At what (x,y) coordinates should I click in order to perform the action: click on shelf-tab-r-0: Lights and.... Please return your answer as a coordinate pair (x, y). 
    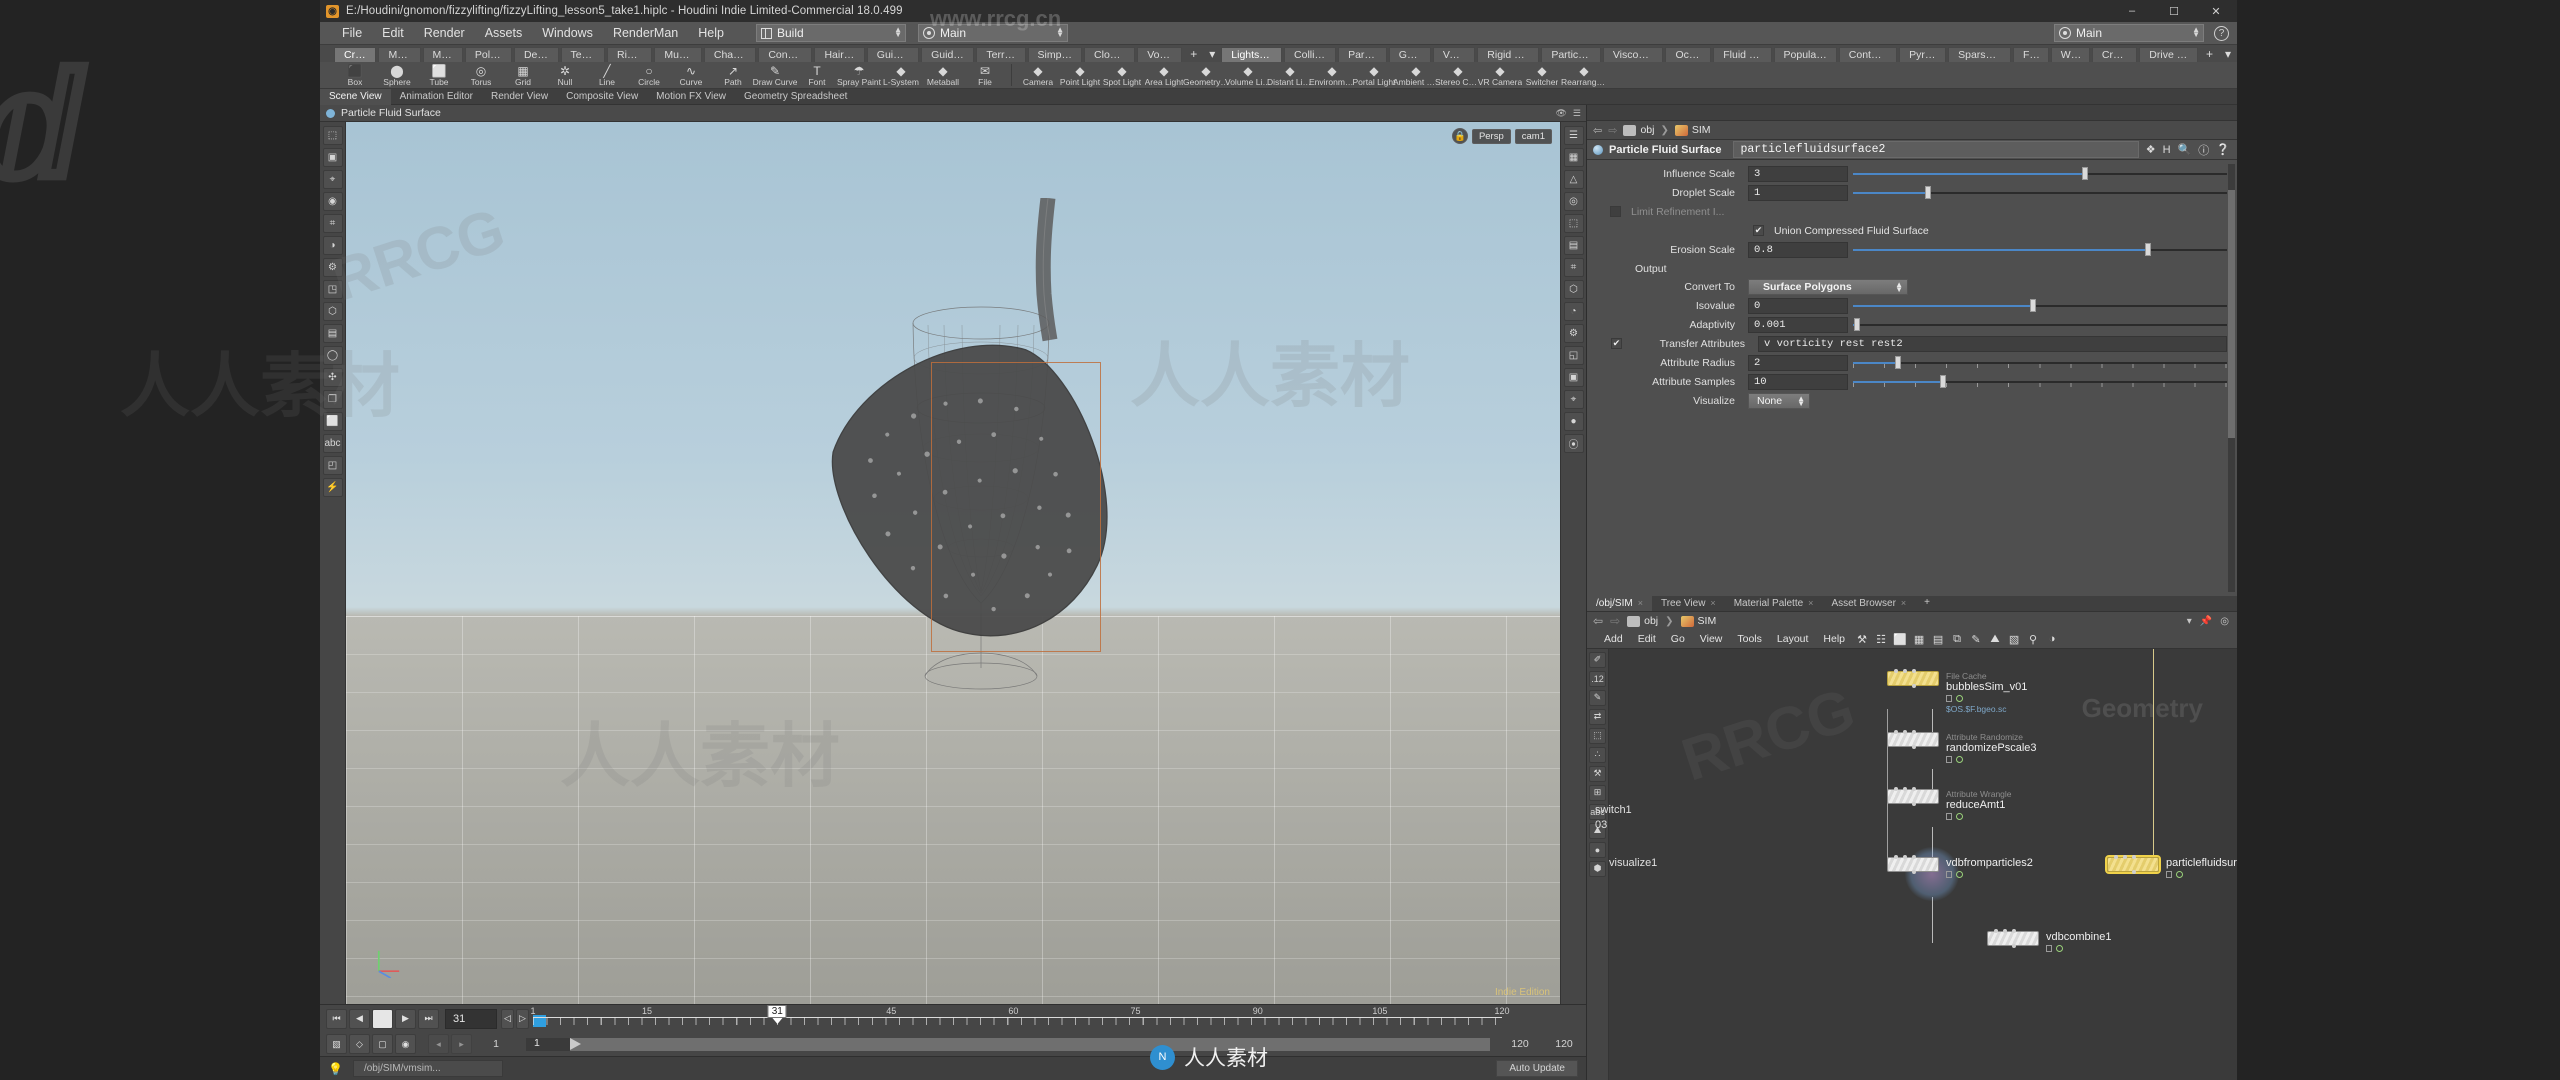
    Looking at the image, I should click on (1252, 54).